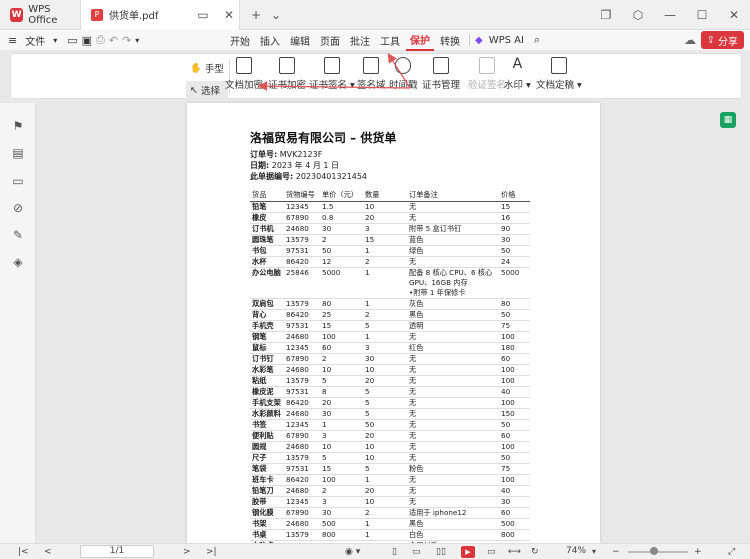  What do you see at coordinates (394, 552) in the screenshot?
I see `single-page-icon: ▯` at bounding box center [394, 552].